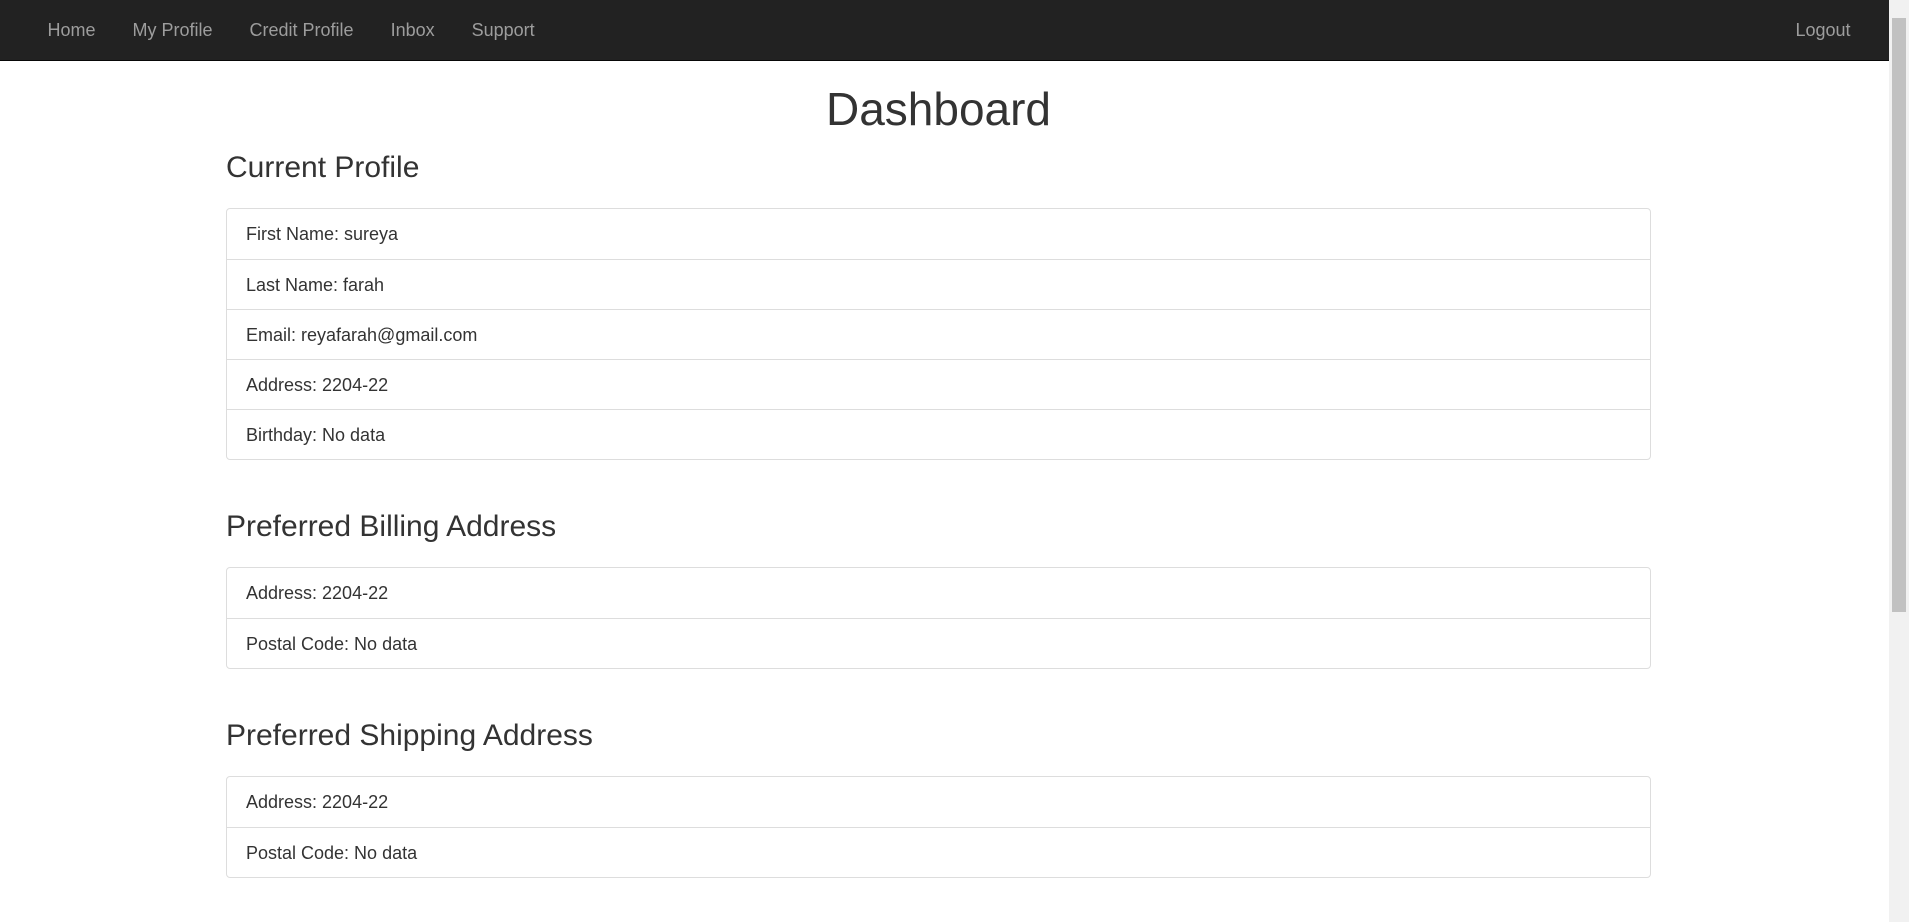  Describe the element at coordinates (503, 30) in the screenshot. I see `nav-support-link: Support` at that location.